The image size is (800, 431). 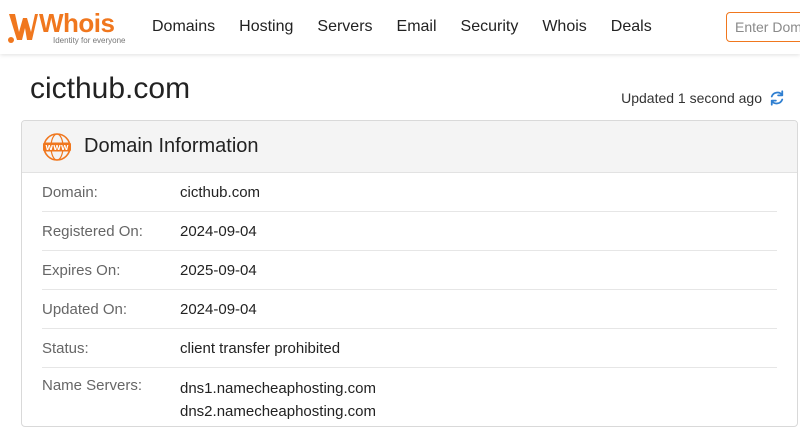 I want to click on row-label: Updated On:, so click(x=85, y=309).